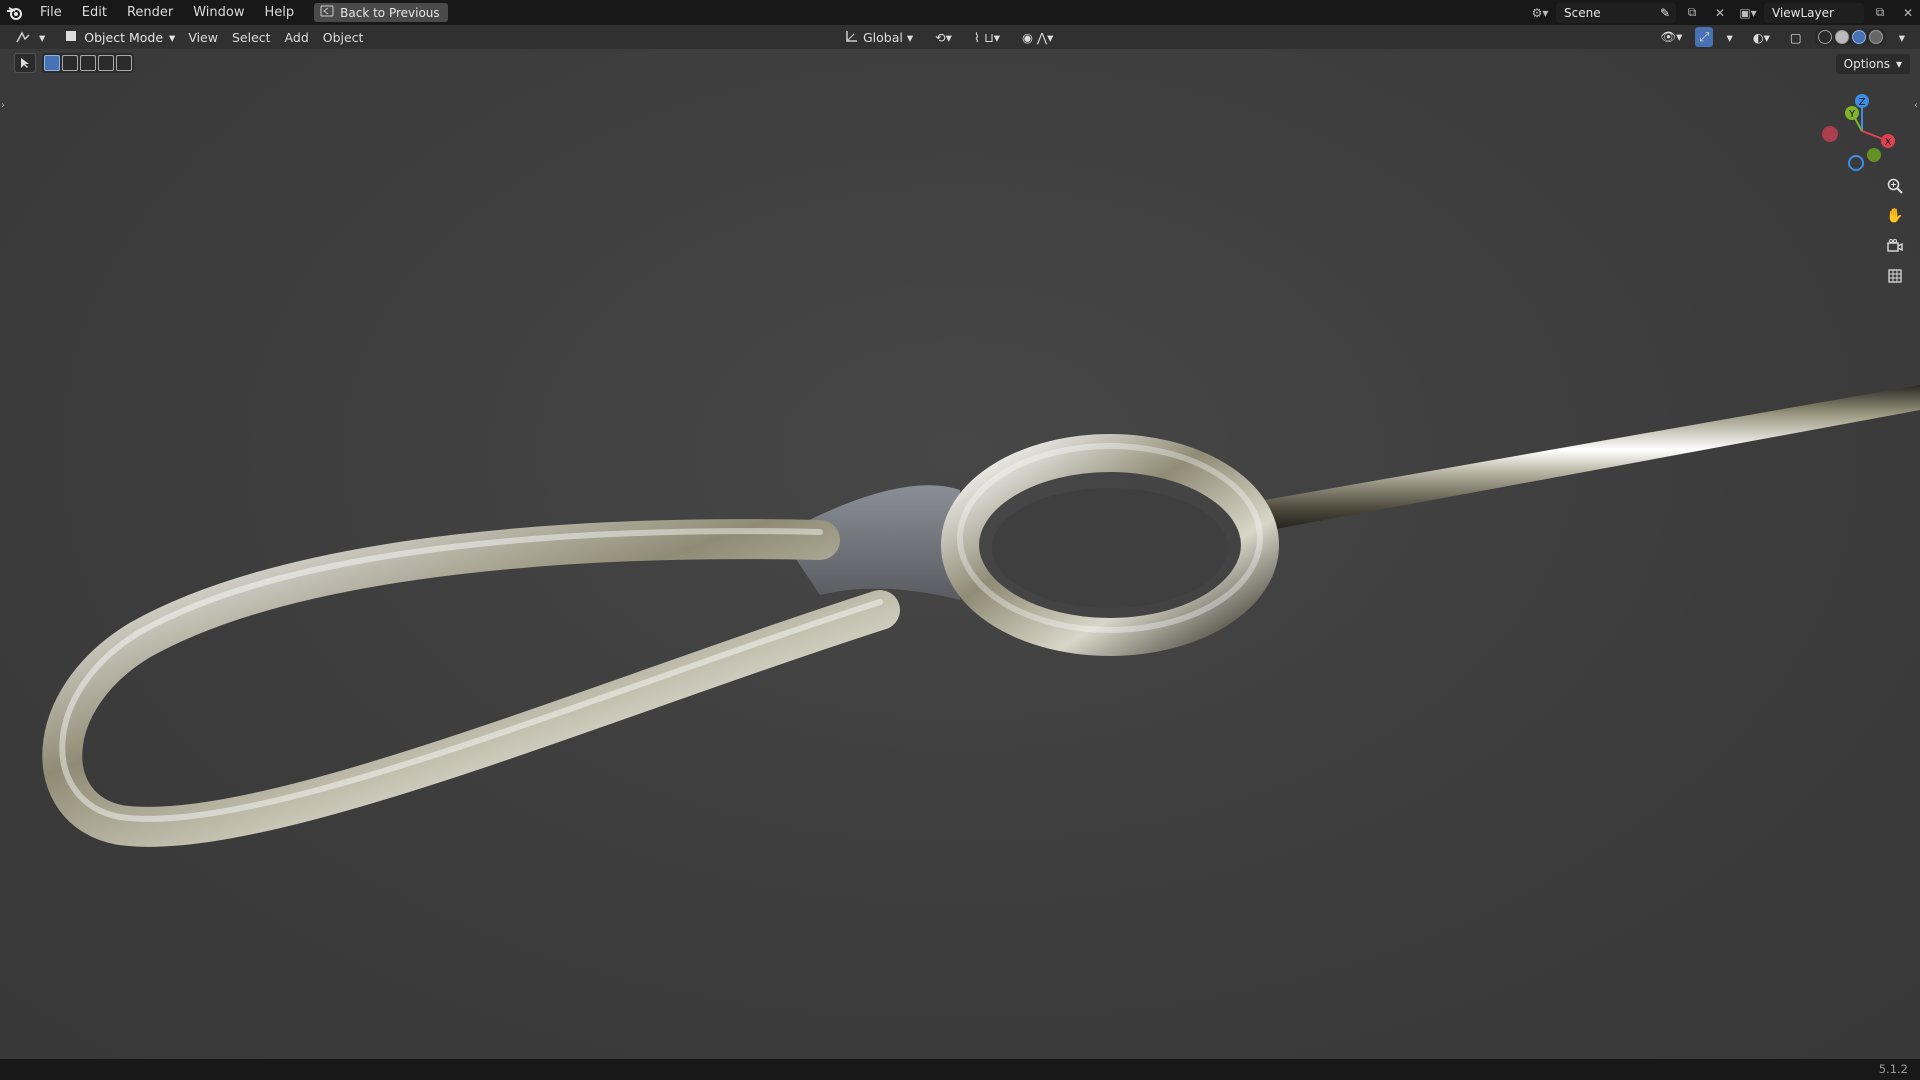  I want to click on snap-icon: ⌇ ⊔▾, so click(987, 37).